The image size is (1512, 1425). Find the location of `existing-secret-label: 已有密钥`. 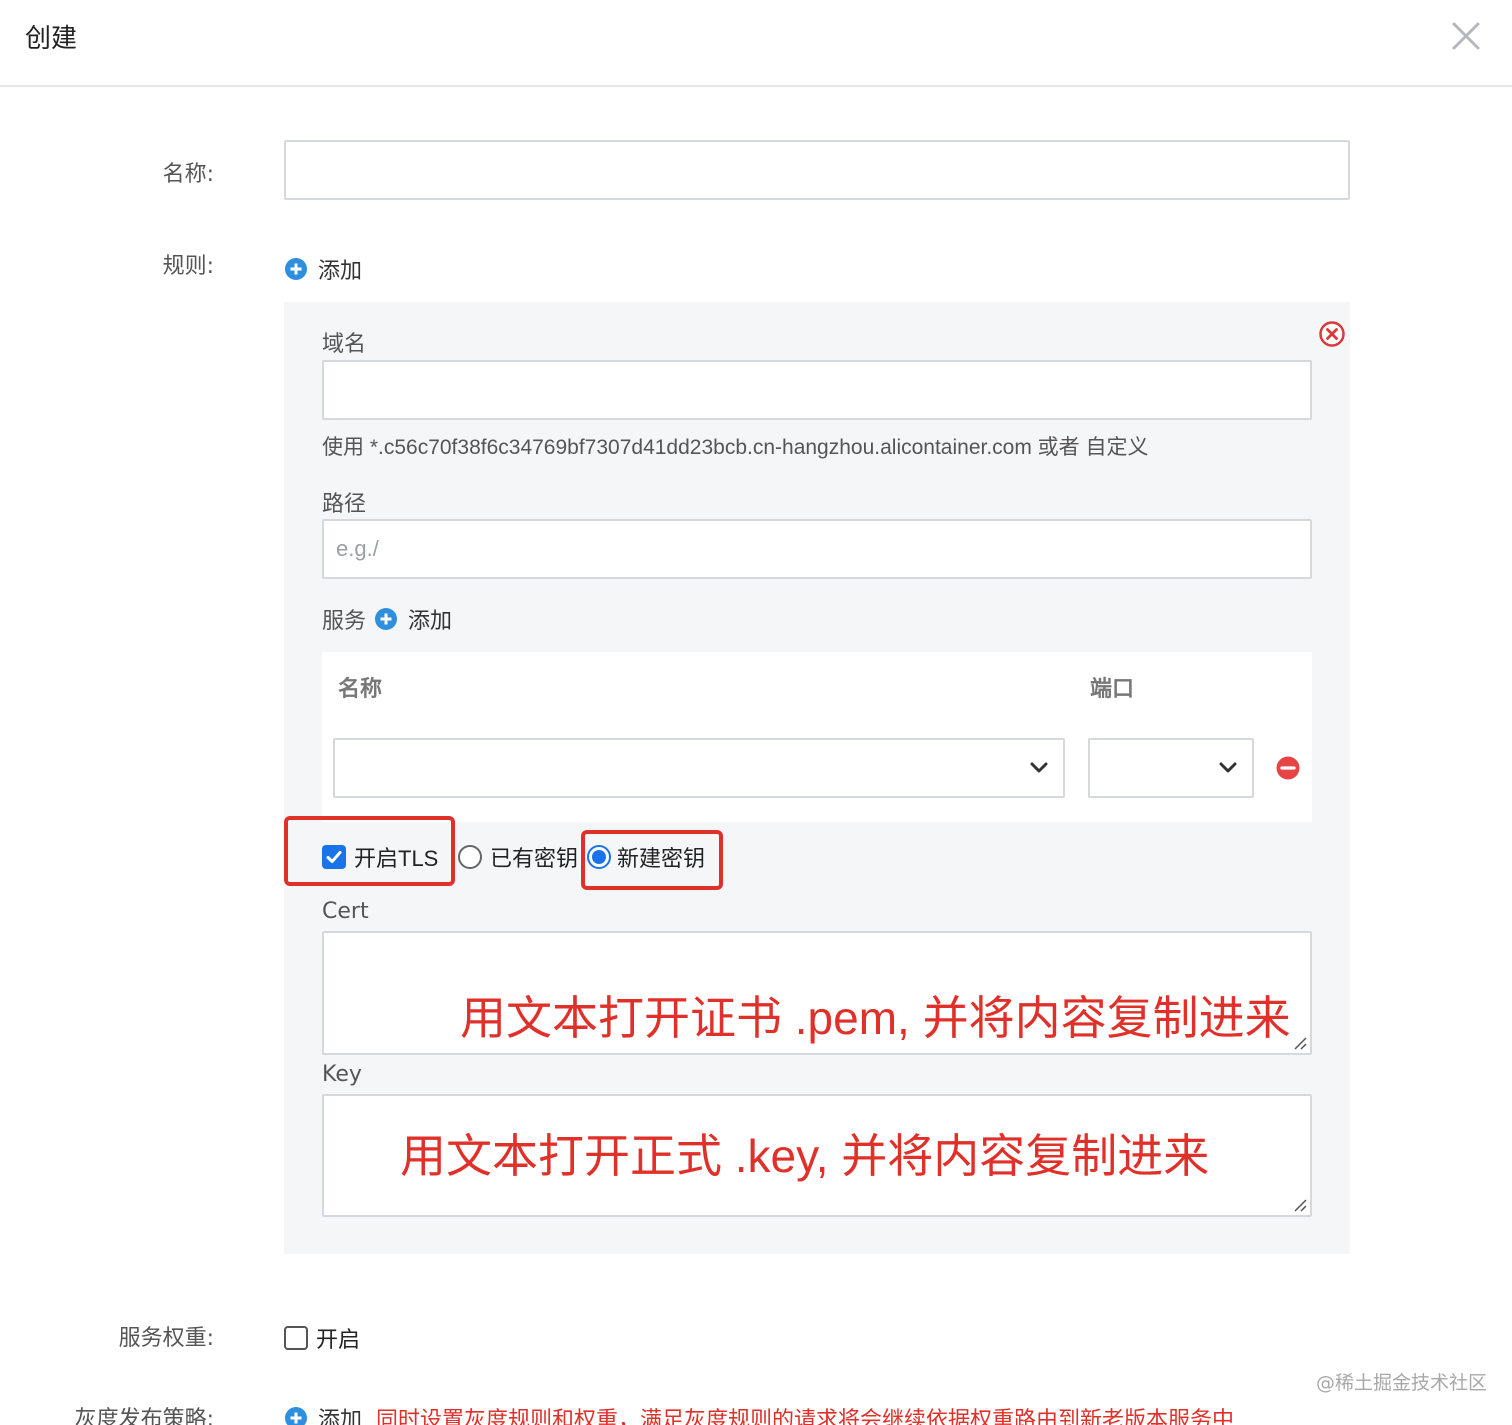

existing-secret-label: 已有密钥 is located at coordinates (534, 858).